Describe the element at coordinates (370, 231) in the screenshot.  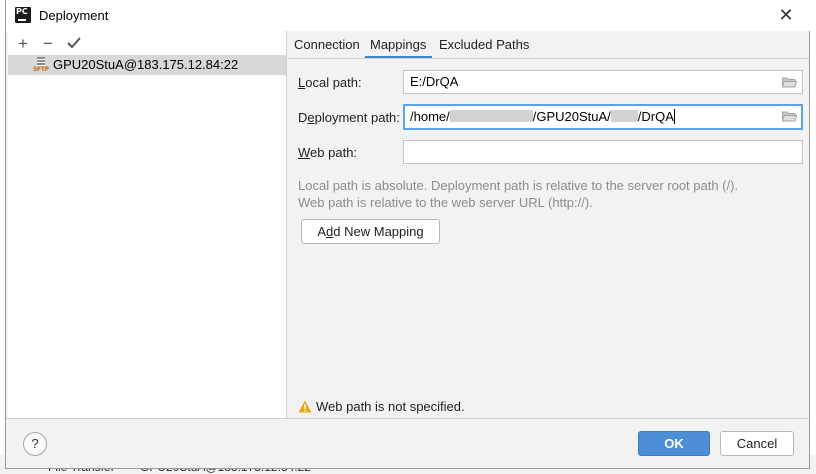
I see `add-new-mapping-button: Add New Mapping` at that location.